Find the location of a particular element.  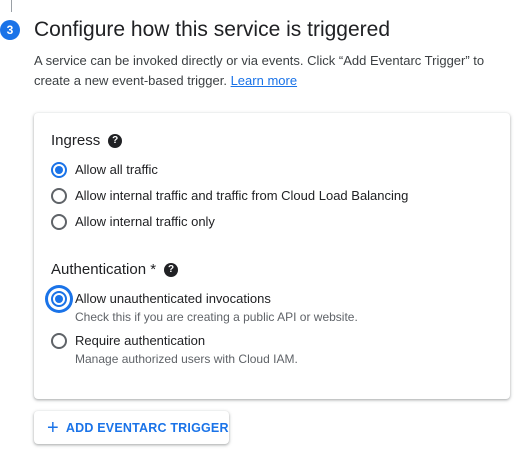

radio-label: Allow unauthenticated invocations is located at coordinates (173, 298).